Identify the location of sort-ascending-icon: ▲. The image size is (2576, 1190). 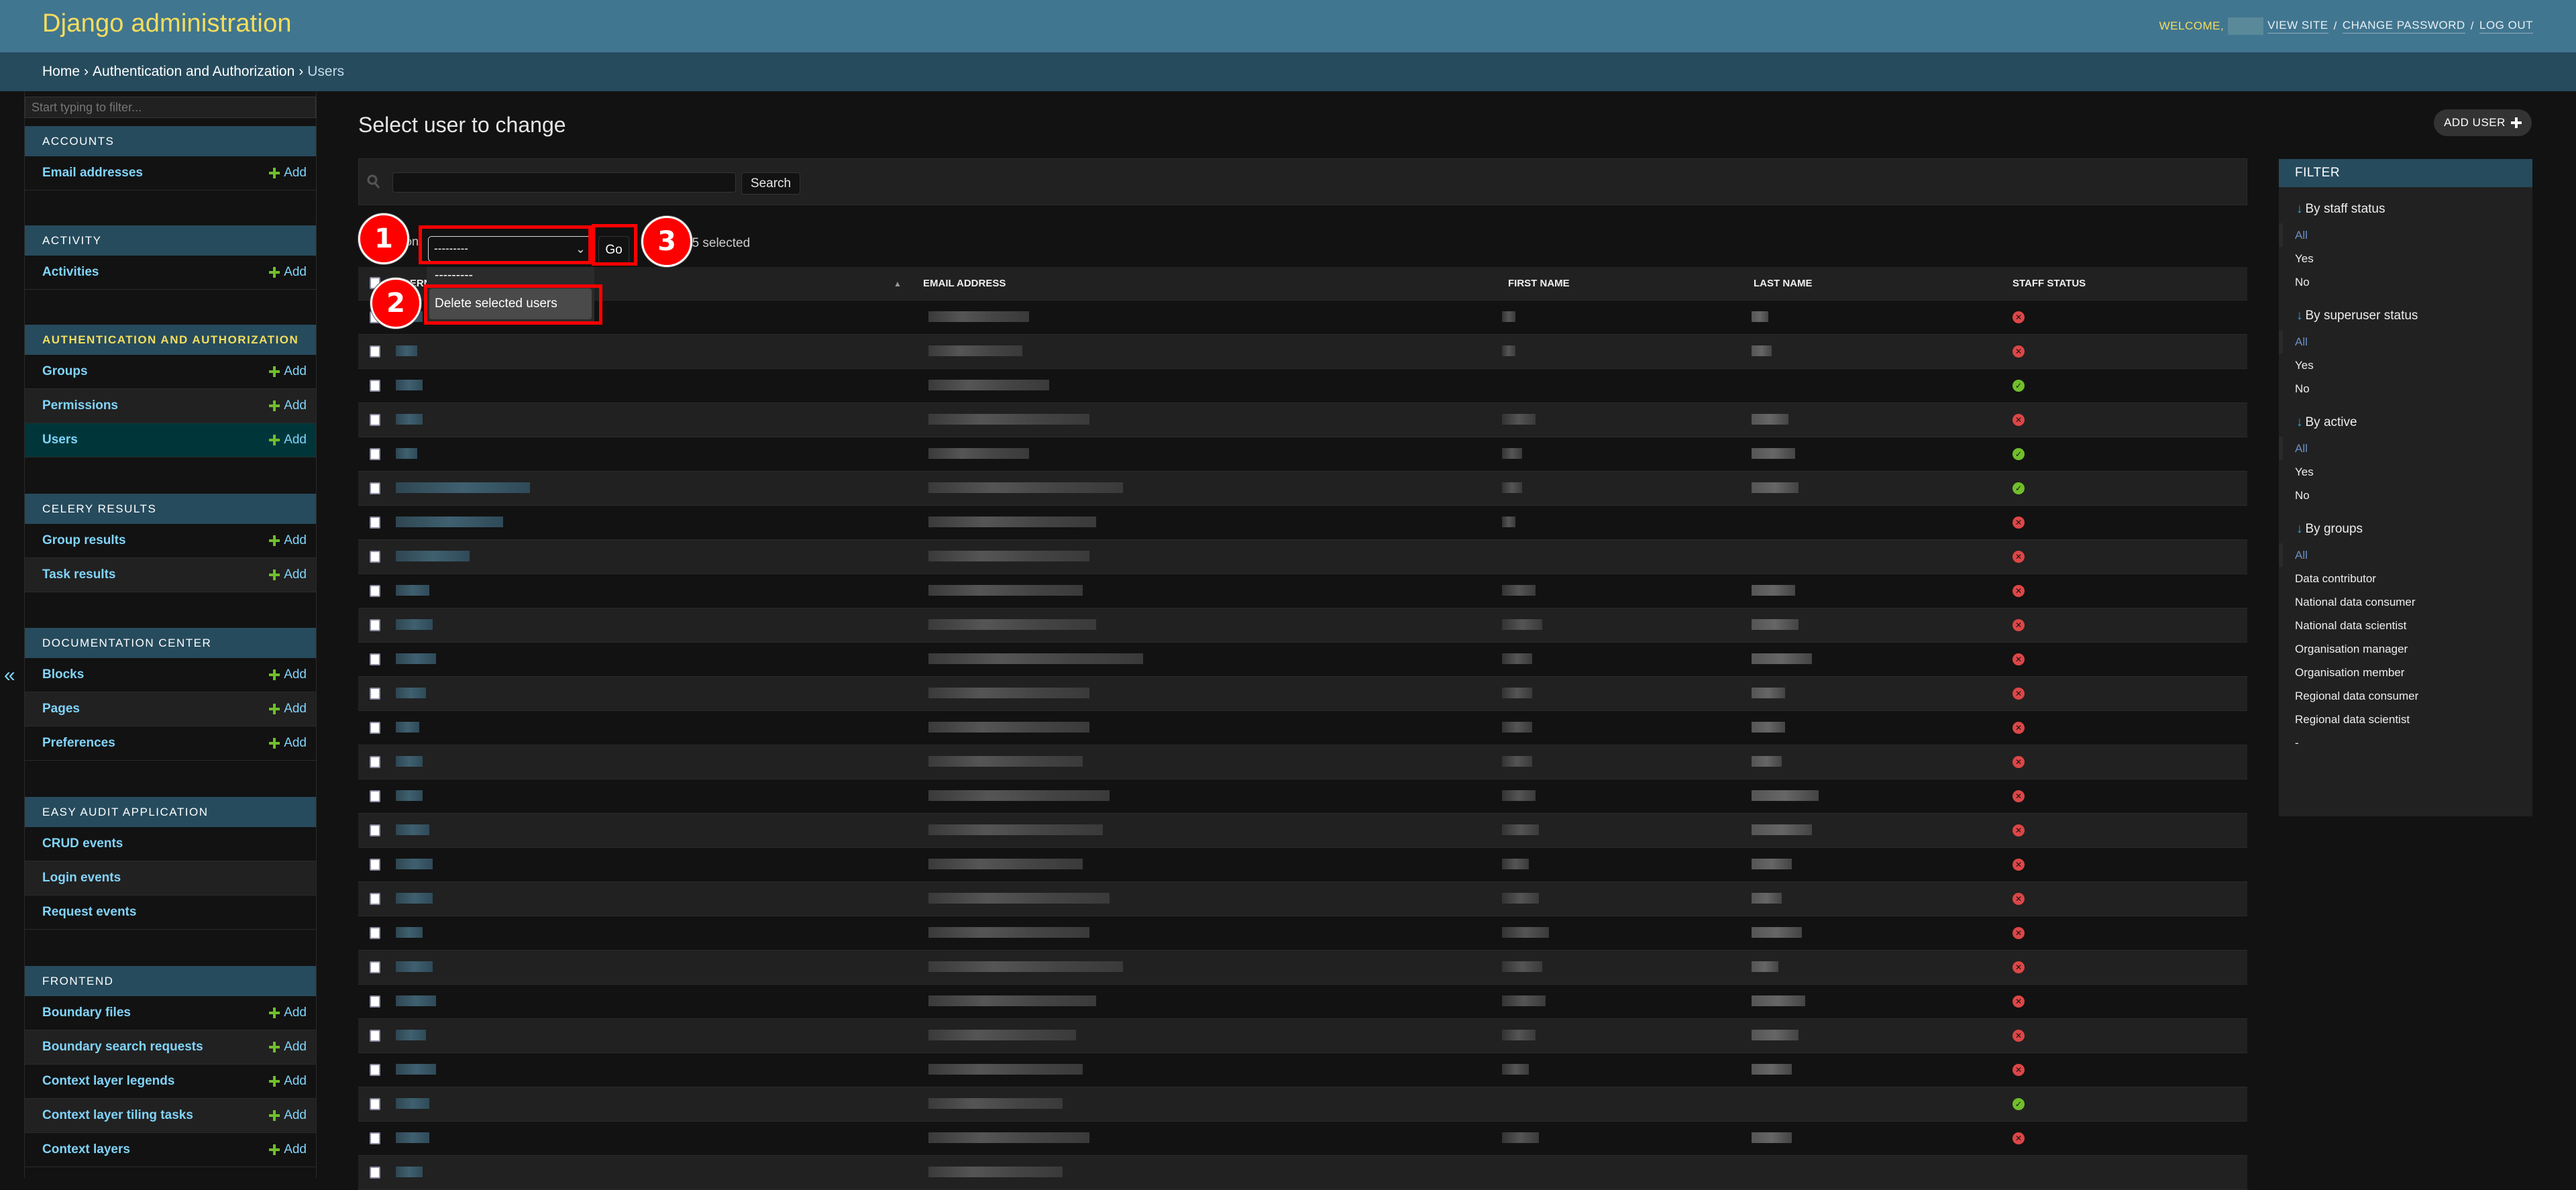
(898, 283).